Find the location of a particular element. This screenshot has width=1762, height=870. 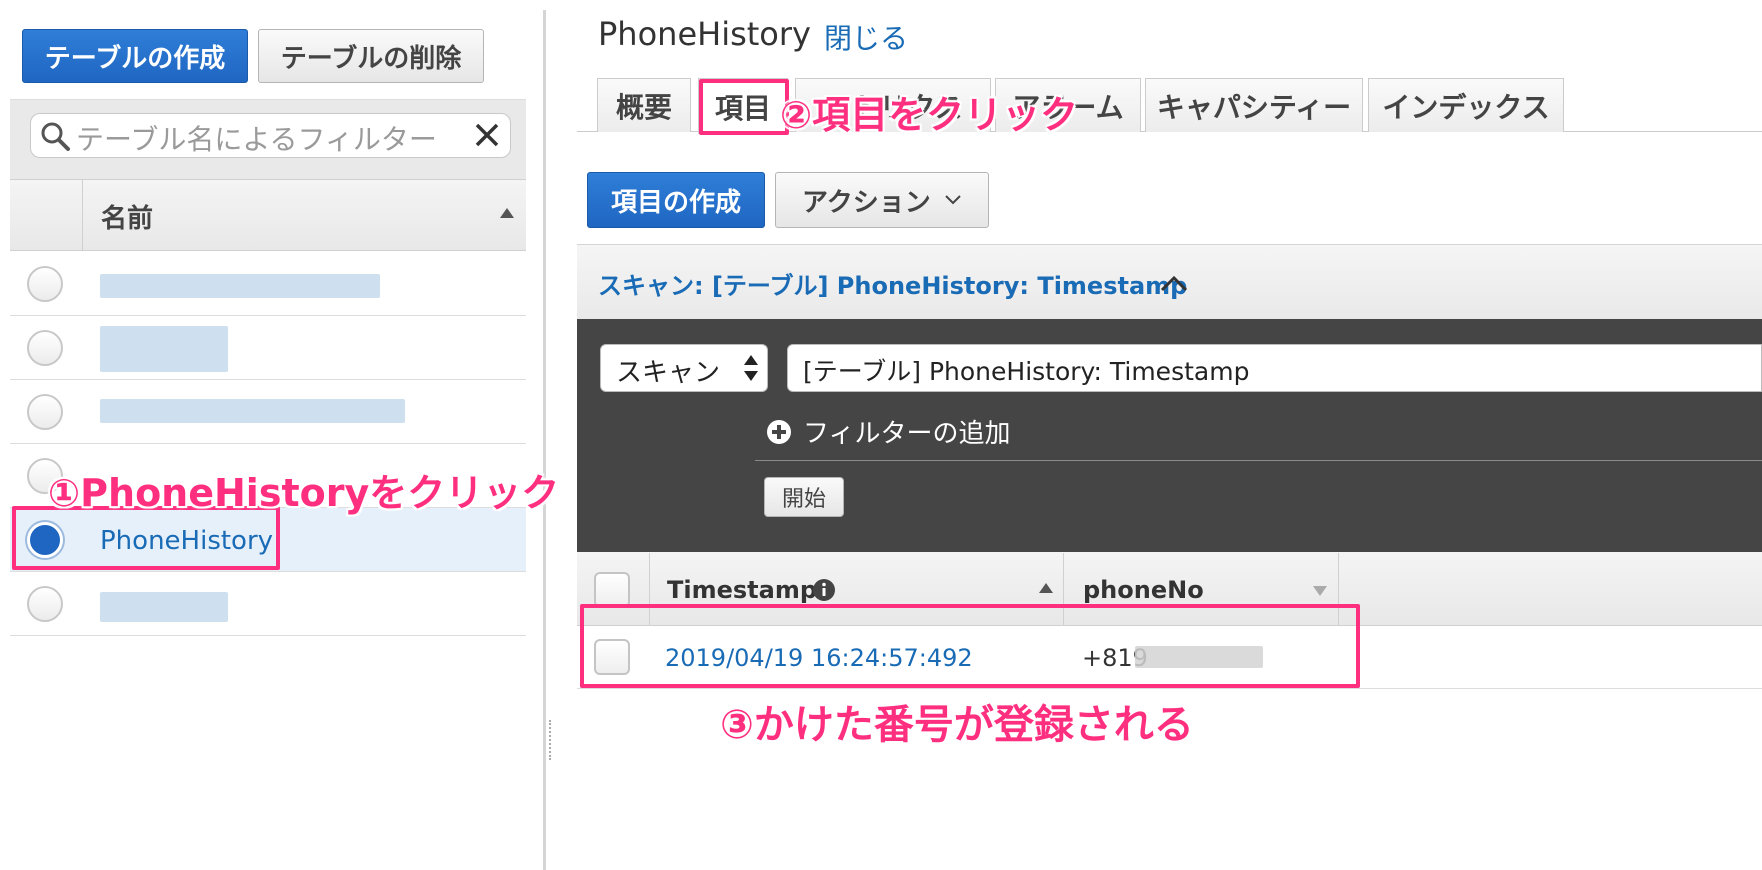

splitter-grip is located at coordinates (550, 740).